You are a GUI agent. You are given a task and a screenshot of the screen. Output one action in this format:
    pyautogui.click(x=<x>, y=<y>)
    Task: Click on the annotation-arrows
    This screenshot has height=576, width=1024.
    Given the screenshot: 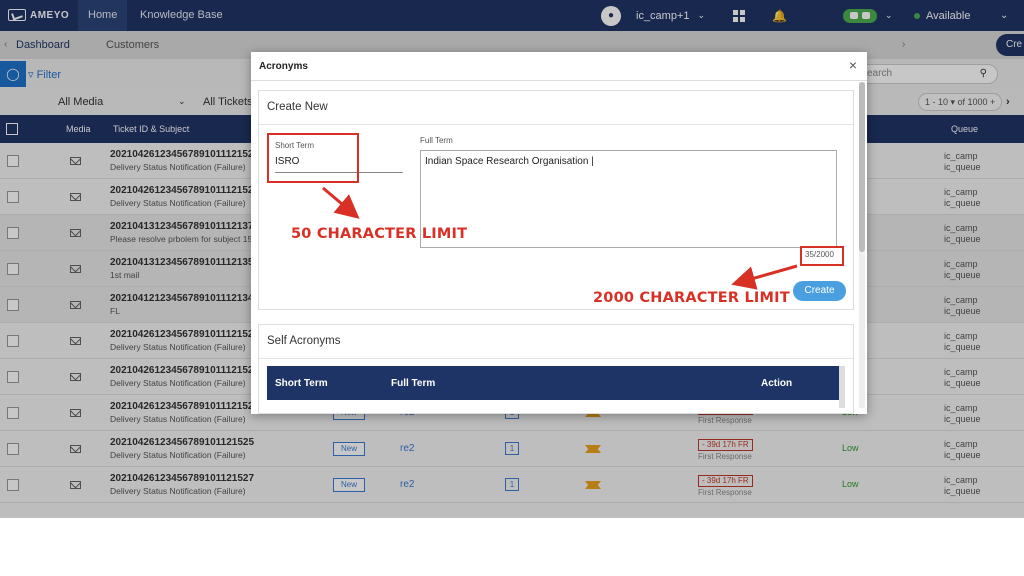 What is the action you would take?
    pyautogui.click(x=560, y=238)
    